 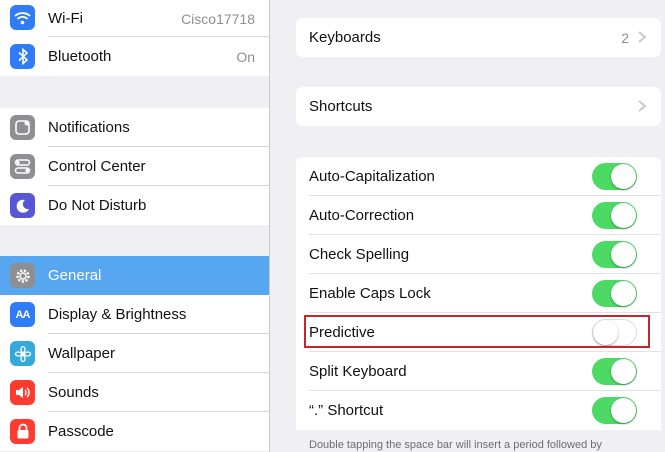 What do you see at coordinates (75, 275) in the screenshot?
I see `sidebar-item-label: General` at bounding box center [75, 275].